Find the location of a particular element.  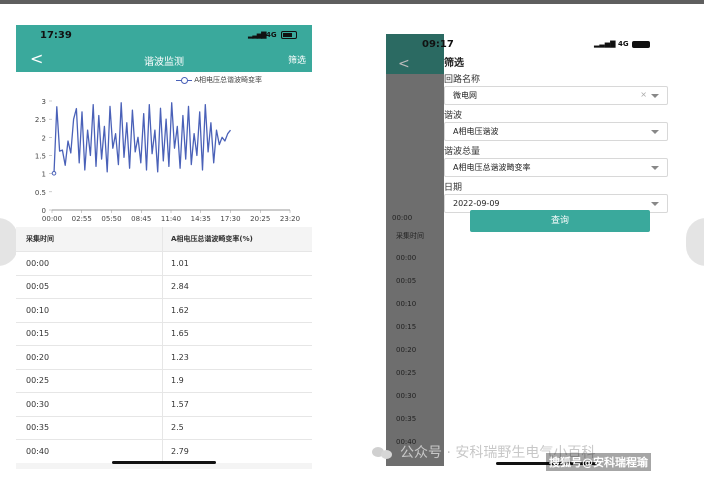

table-row: 00:40 2.79 is located at coordinates (164, 451).